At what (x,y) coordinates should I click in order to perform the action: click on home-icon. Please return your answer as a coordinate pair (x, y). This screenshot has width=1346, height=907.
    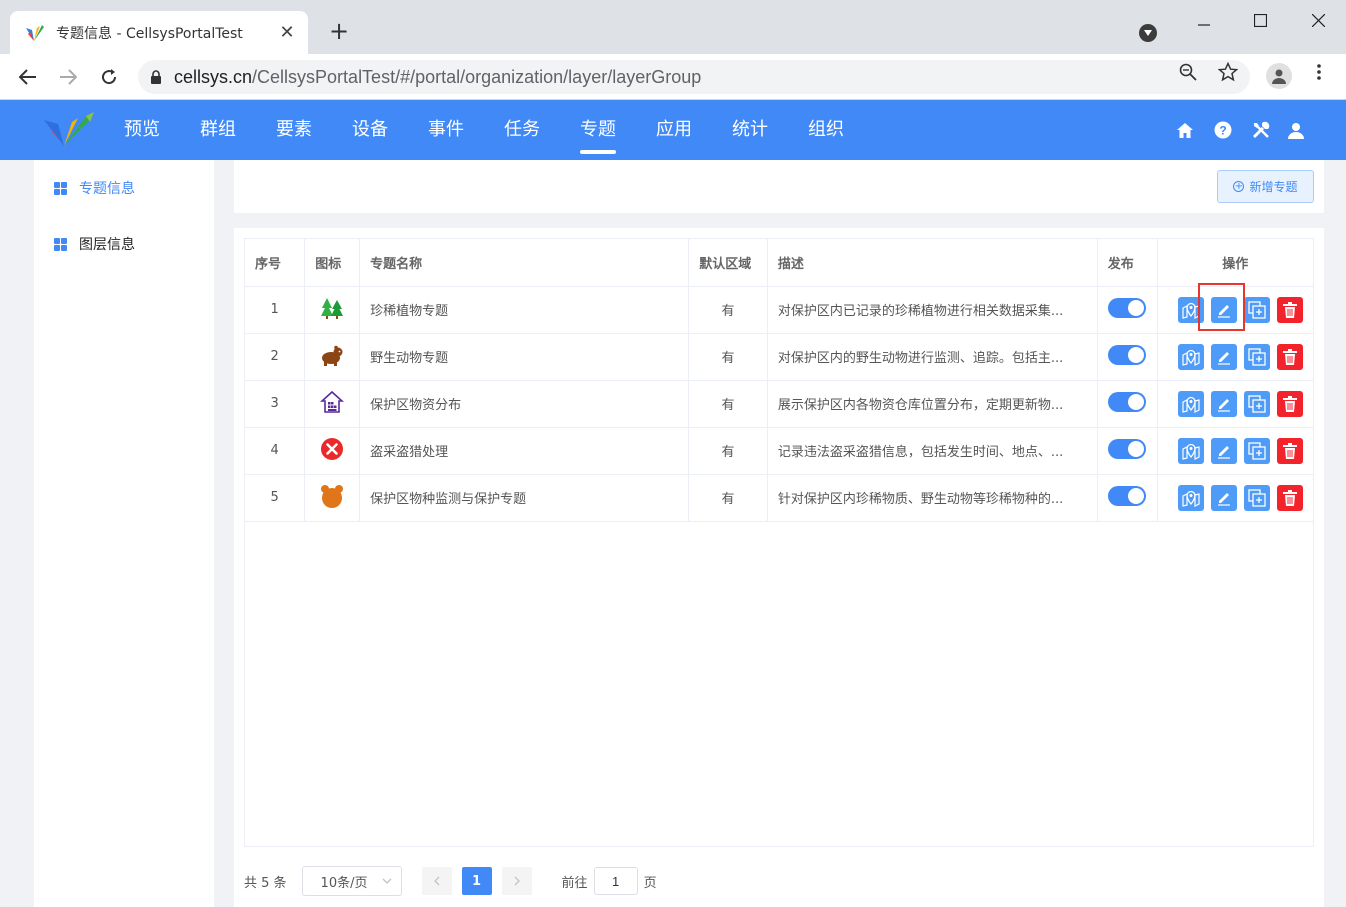
    Looking at the image, I should click on (1185, 130).